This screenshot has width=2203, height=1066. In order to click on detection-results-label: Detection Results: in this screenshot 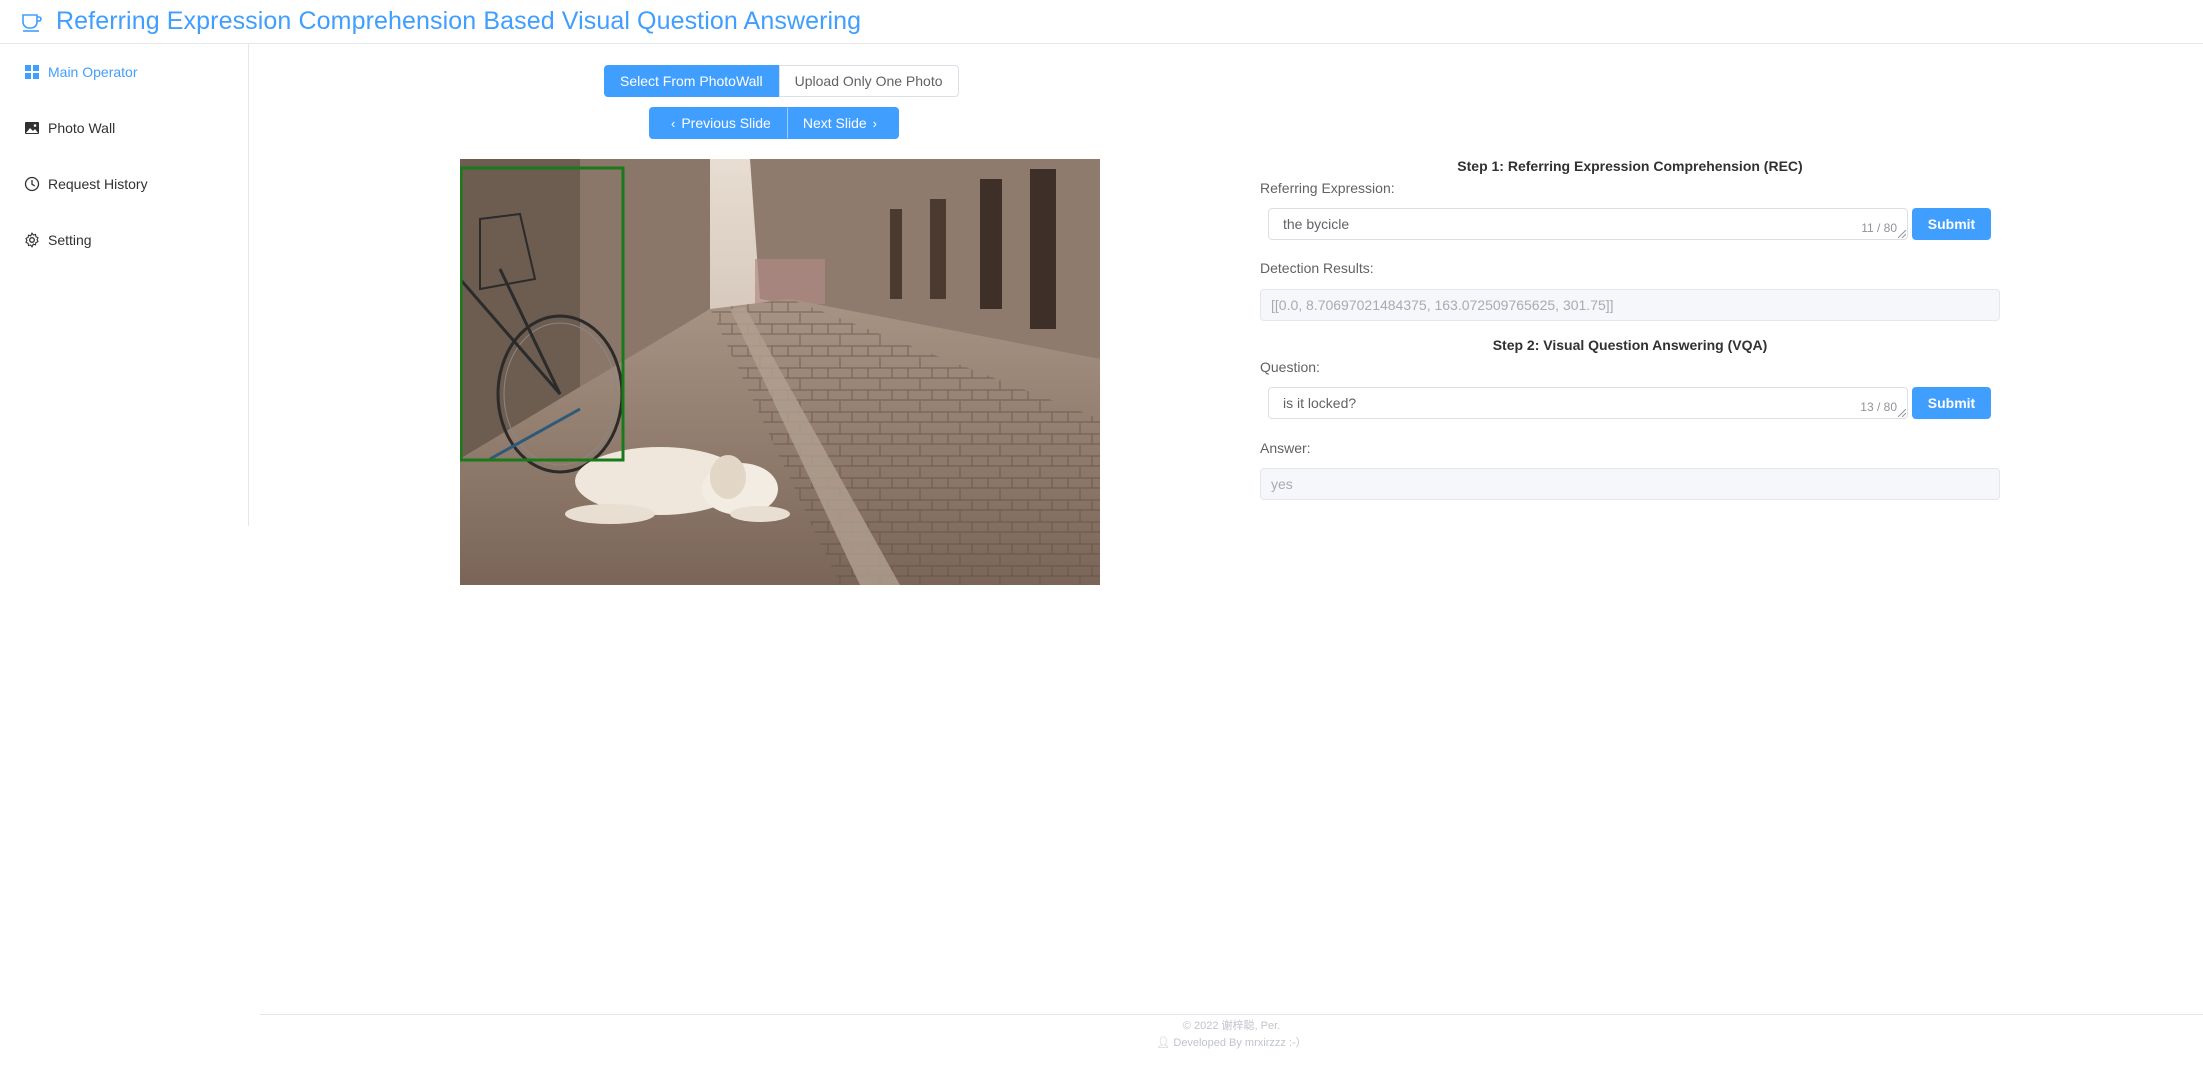, I will do `click(1317, 268)`.